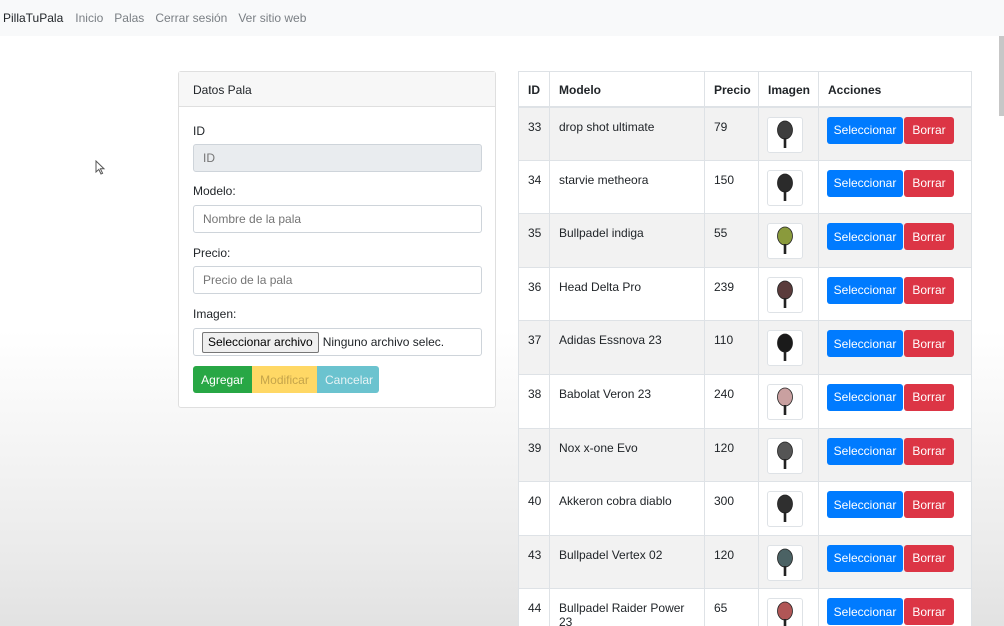 This screenshot has height=626, width=1004. What do you see at coordinates (788, 89) in the screenshot?
I see `col-header-imagen: Imagen` at bounding box center [788, 89].